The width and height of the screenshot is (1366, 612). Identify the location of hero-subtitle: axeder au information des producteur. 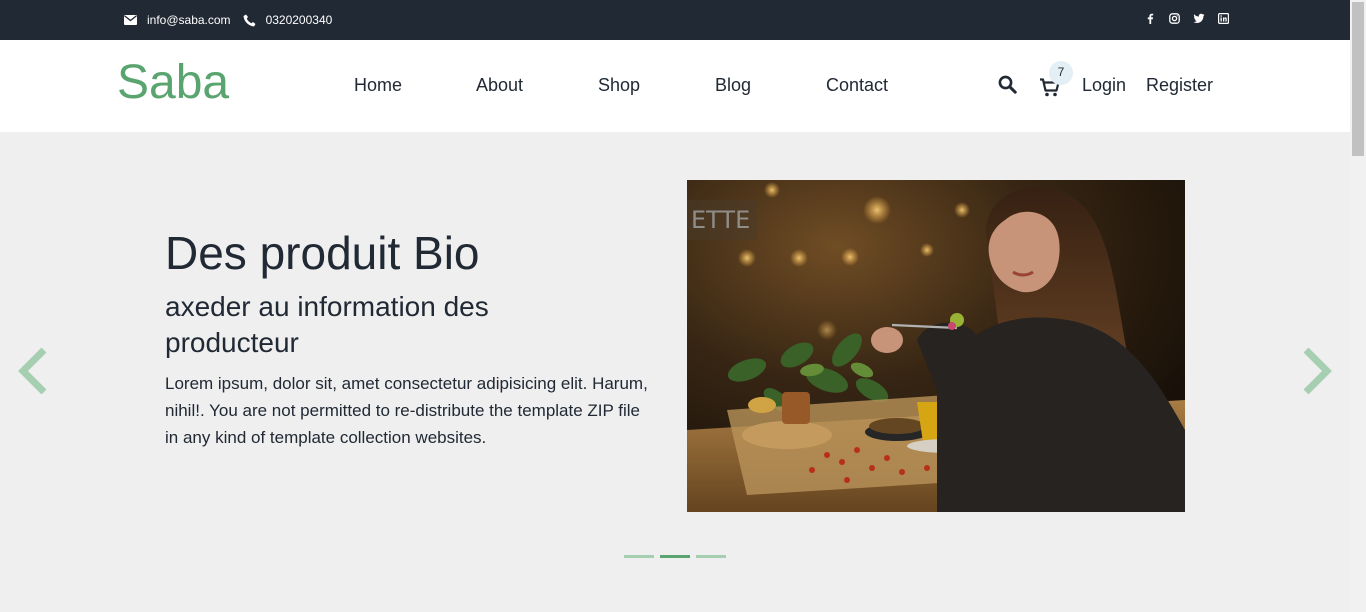
(327, 324).